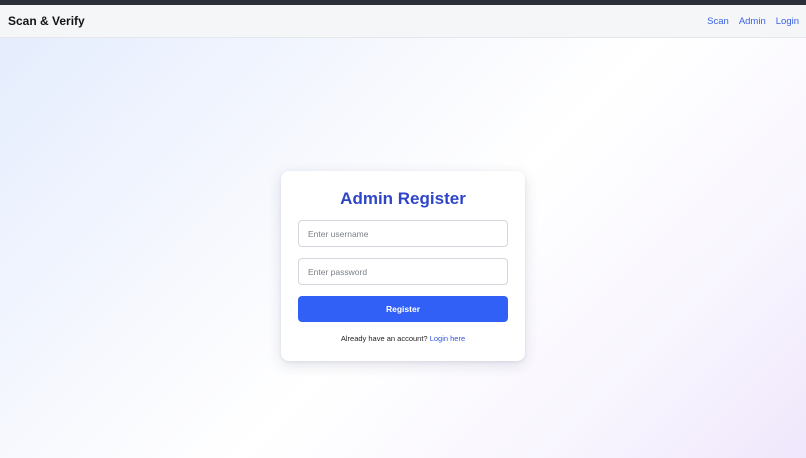  I want to click on navbar: Scan & Verify Scan Admin Login, so click(403, 21).